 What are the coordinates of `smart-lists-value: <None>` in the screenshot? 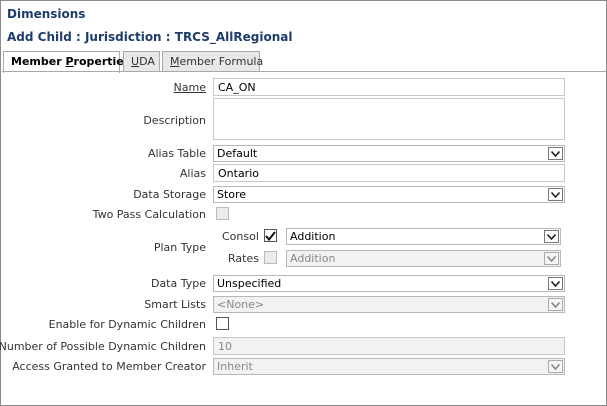 It's located at (241, 304).